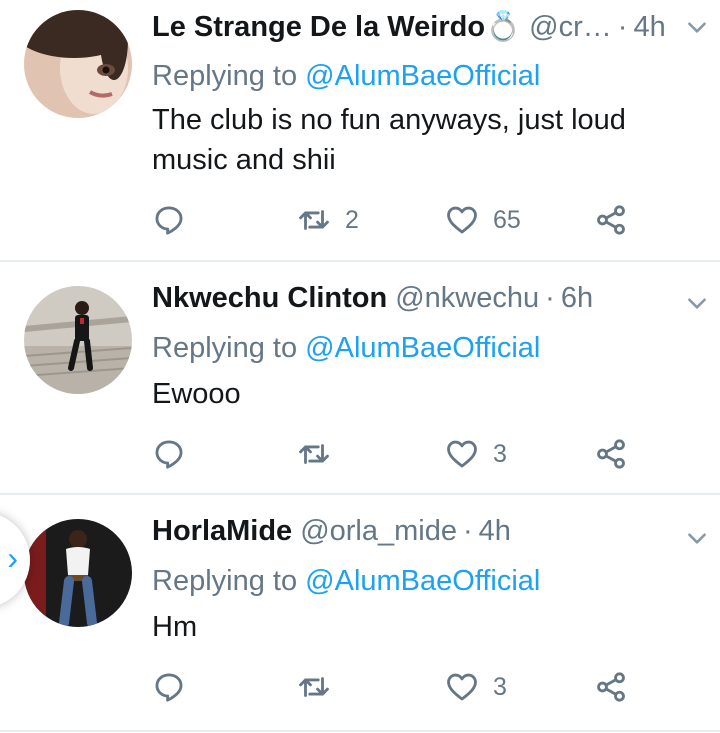 Image resolution: width=720 pixels, height=733 pixels. Describe the element at coordinates (360, 731) in the screenshot. I see `divider` at that location.